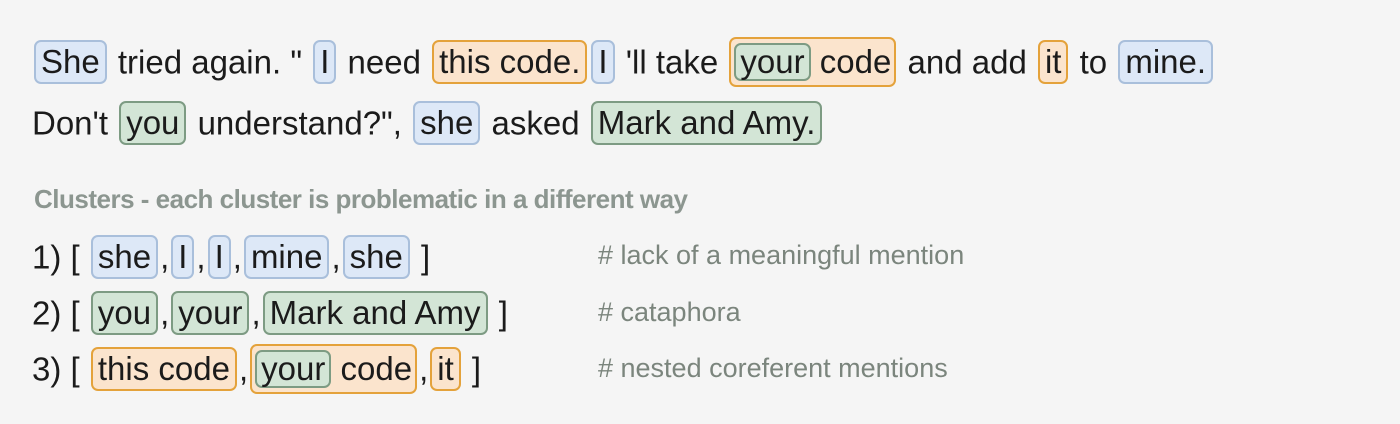 This screenshot has height=424, width=1400. I want to click on cluster-1: 1) [ she, I, I, mine, she ], so click(231, 256).